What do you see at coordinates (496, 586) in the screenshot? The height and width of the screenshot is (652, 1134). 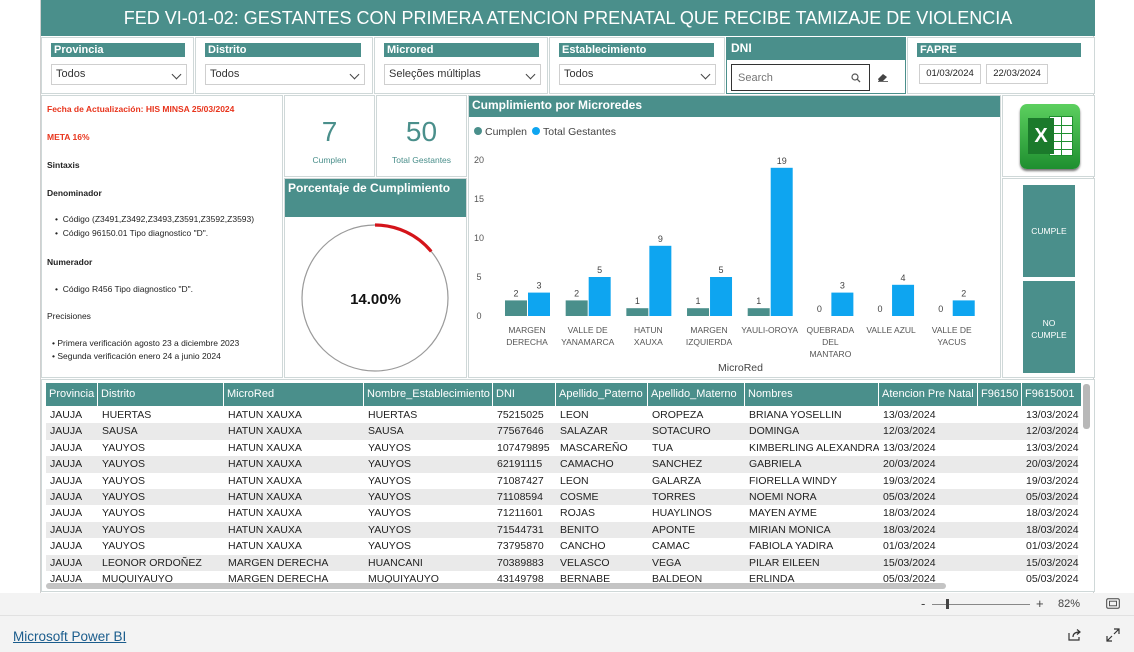 I see `table-horizontal-scrollbar` at bounding box center [496, 586].